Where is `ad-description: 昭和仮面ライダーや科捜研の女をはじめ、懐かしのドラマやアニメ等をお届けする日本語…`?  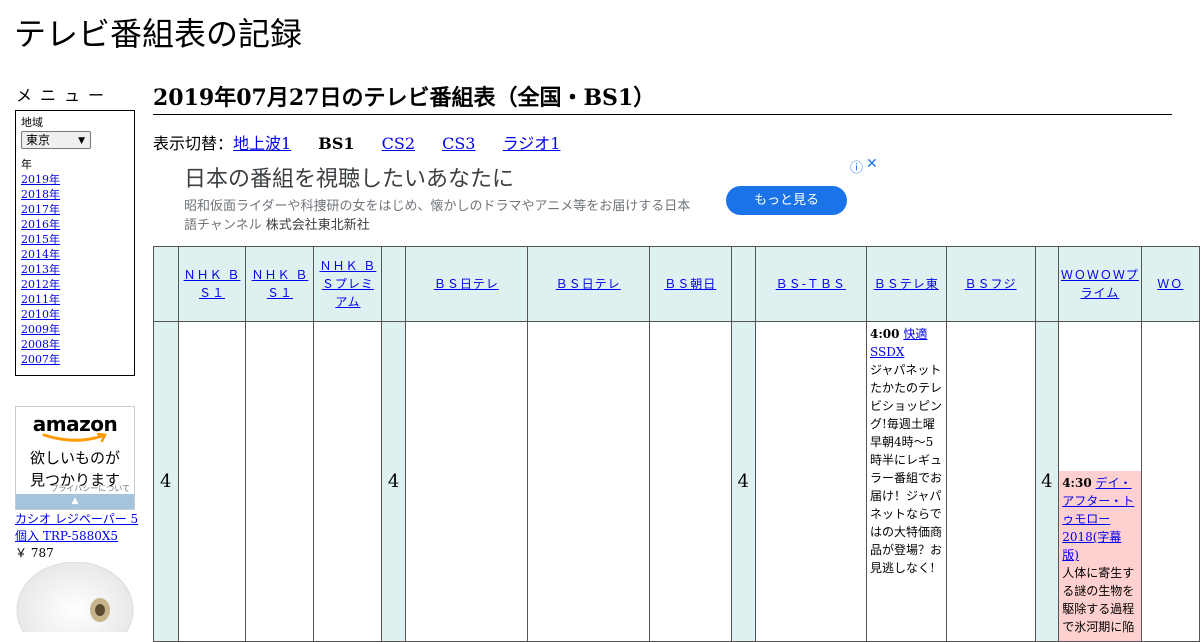
ad-description: 昭和仮面ライダーや科捜研の女をはじめ、懐かしのドラマやアニメ等をお届けする日本語… is located at coordinates (439, 216).